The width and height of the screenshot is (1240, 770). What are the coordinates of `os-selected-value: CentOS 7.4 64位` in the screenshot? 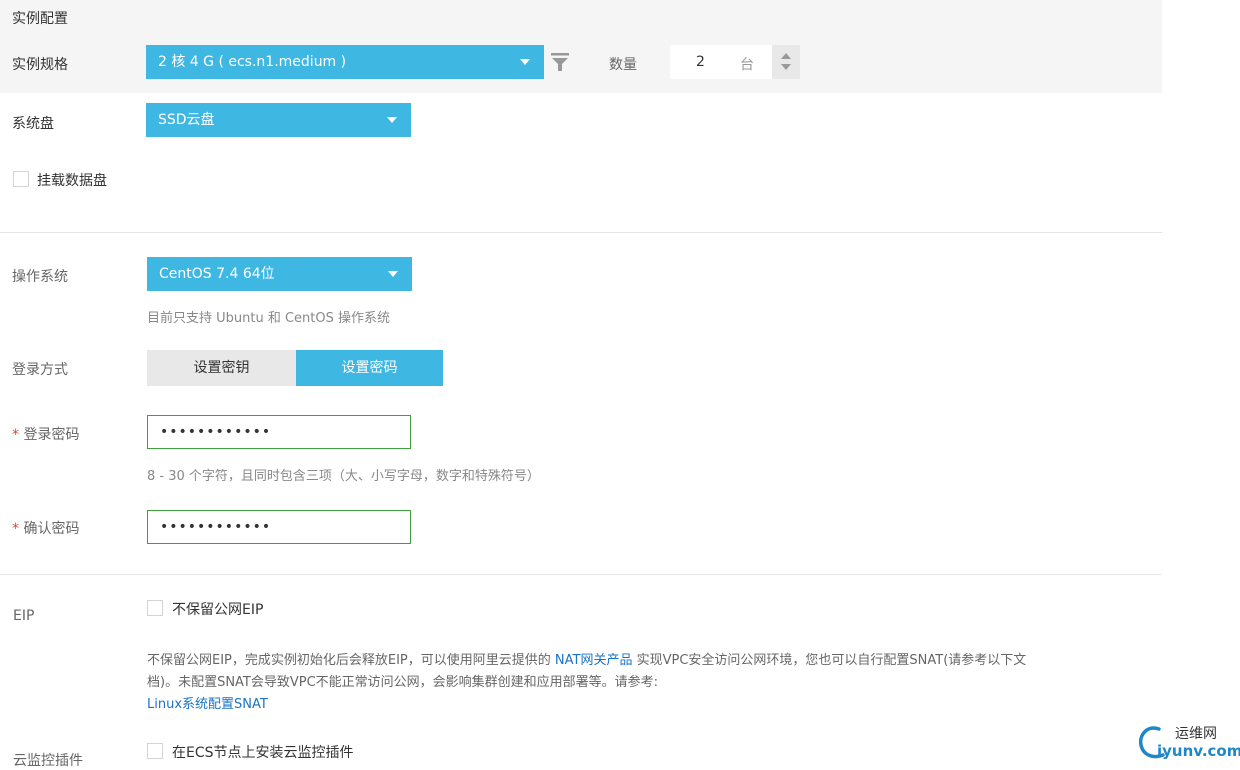 It's located at (217, 274).